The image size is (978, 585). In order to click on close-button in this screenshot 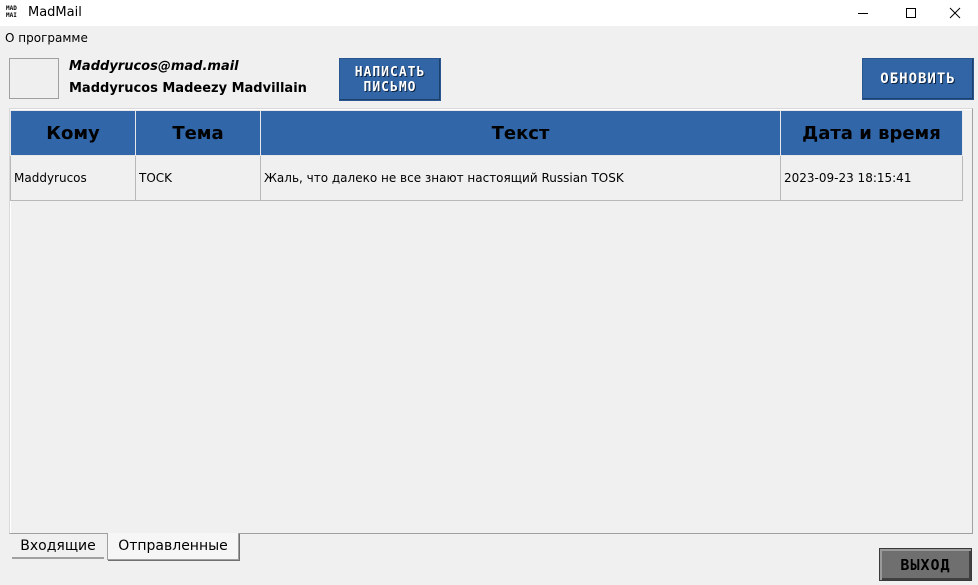, I will do `click(955, 13)`.